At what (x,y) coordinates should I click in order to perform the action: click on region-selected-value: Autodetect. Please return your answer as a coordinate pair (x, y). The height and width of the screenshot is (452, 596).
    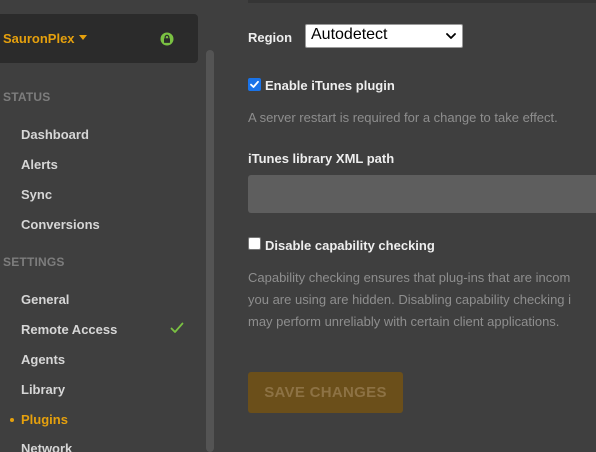
    Looking at the image, I should click on (349, 34).